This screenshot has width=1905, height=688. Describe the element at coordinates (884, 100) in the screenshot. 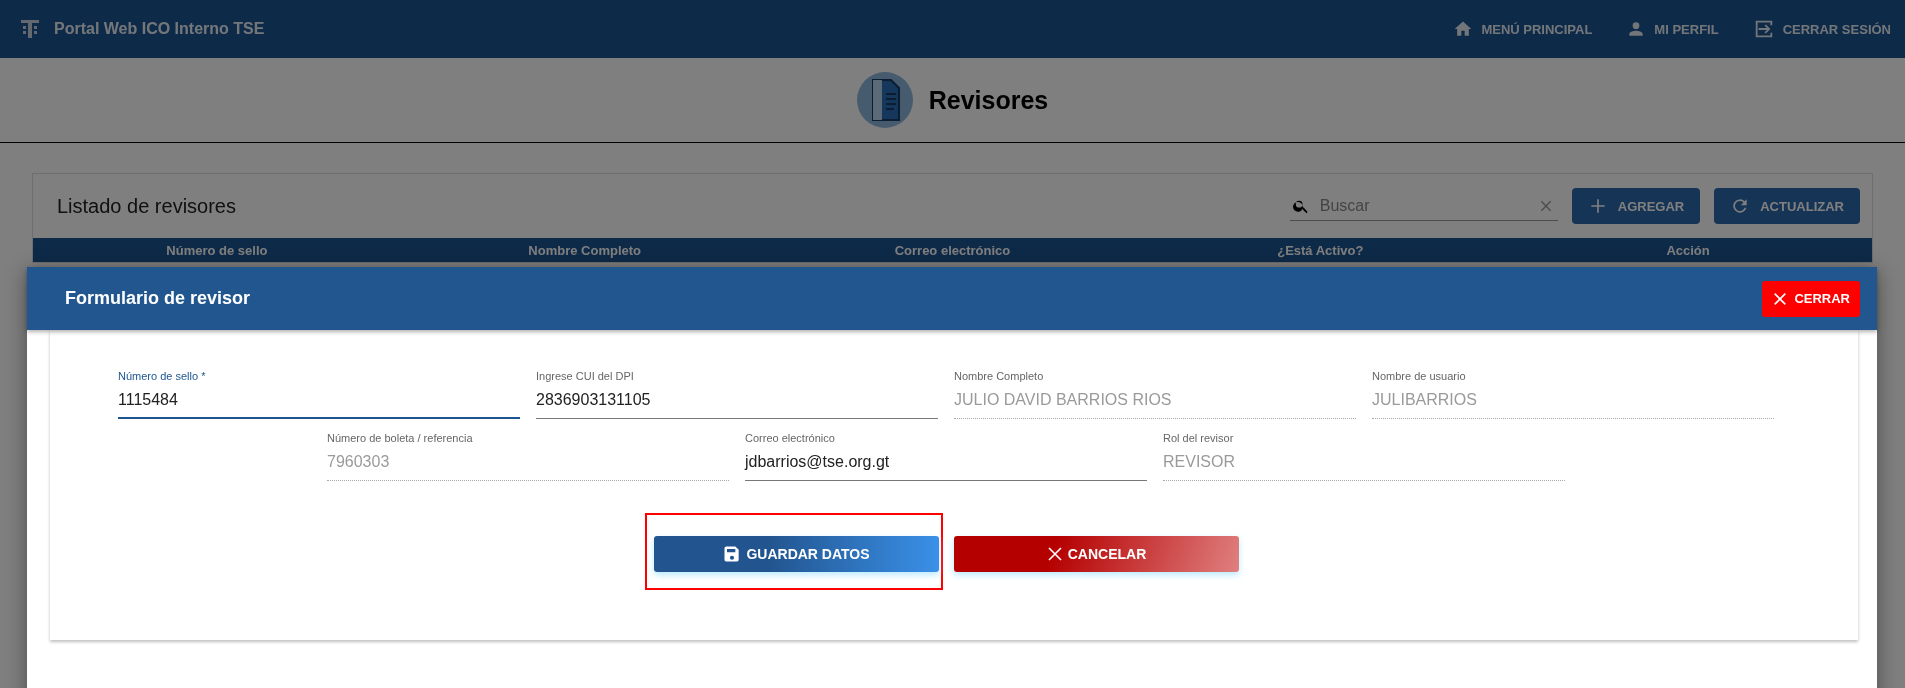

I see `document-icon` at that location.